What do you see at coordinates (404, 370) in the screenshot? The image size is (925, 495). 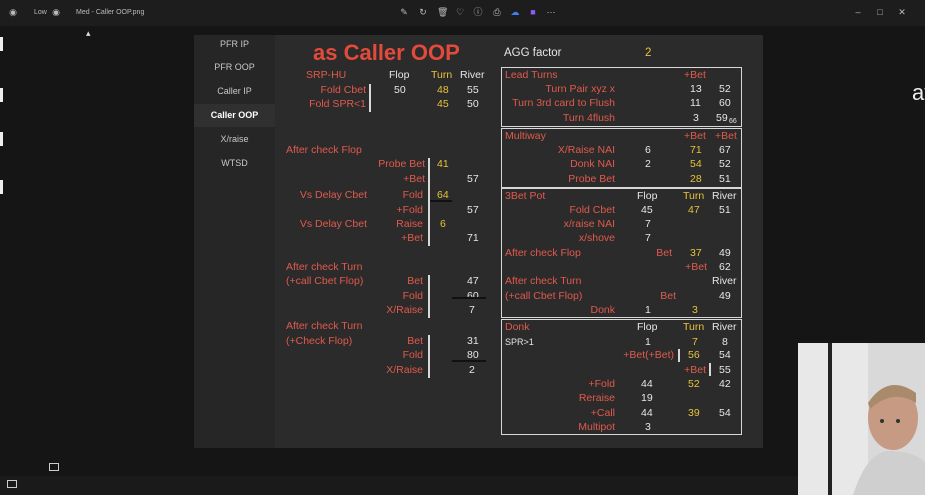 I see `stat-label: X/Raise` at bounding box center [404, 370].